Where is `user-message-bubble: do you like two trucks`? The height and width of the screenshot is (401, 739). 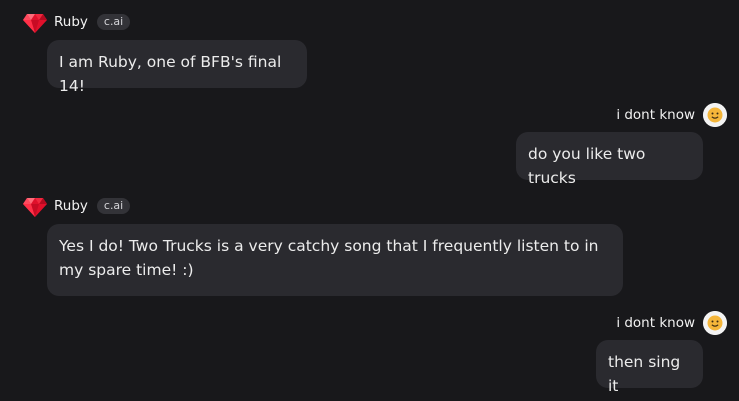 user-message-bubble: do you like two trucks is located at coordinates (609, 159).